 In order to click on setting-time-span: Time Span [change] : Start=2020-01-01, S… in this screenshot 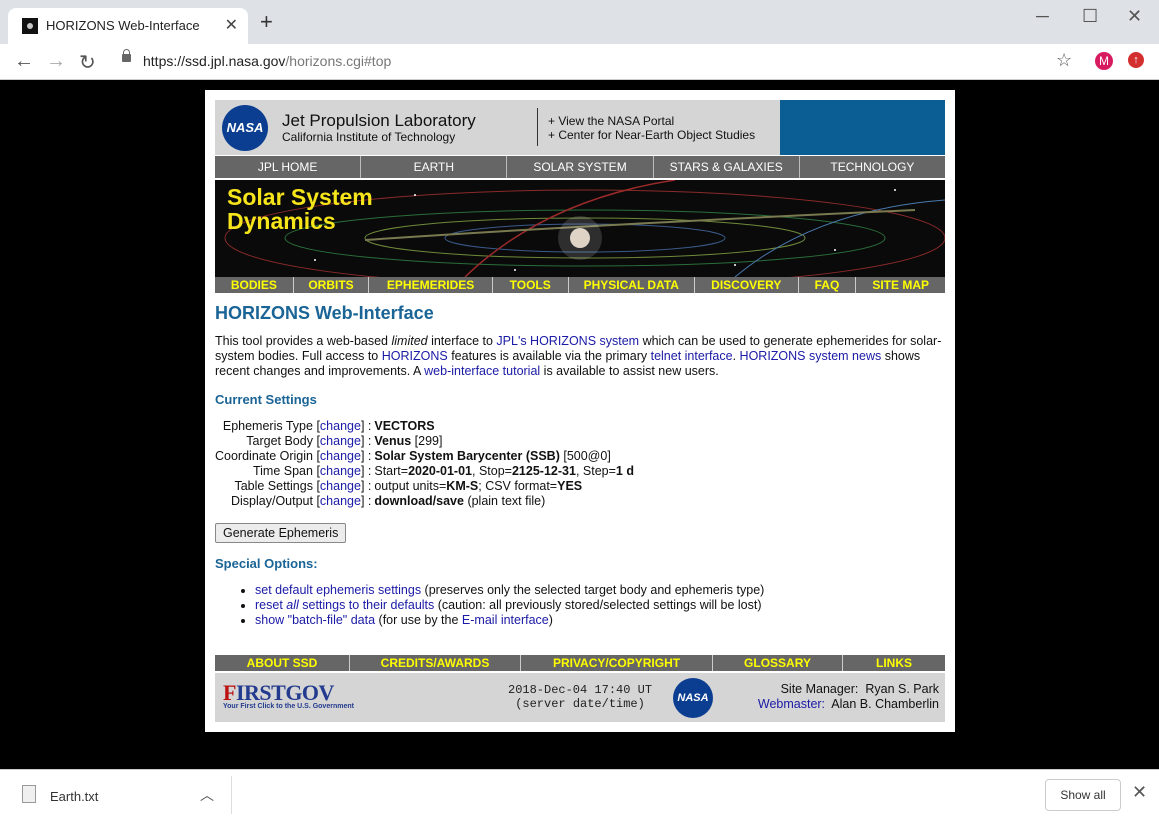, I will do `click(443, 471)`.